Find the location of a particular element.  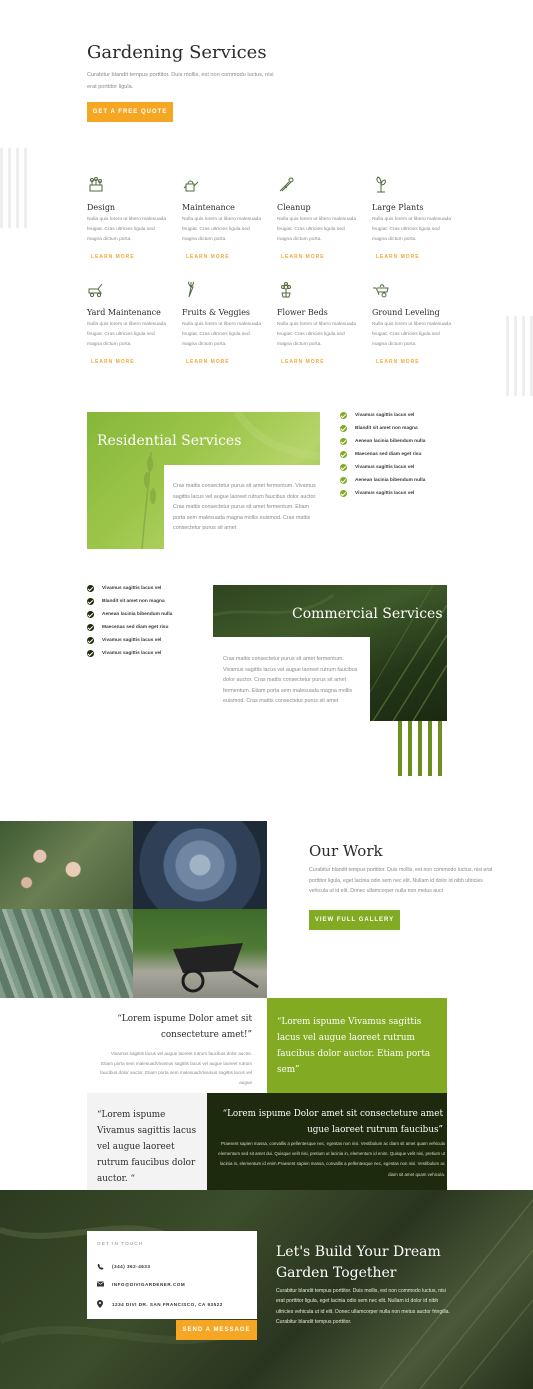

lawnmower-icon is located at coordinates (95, 290).